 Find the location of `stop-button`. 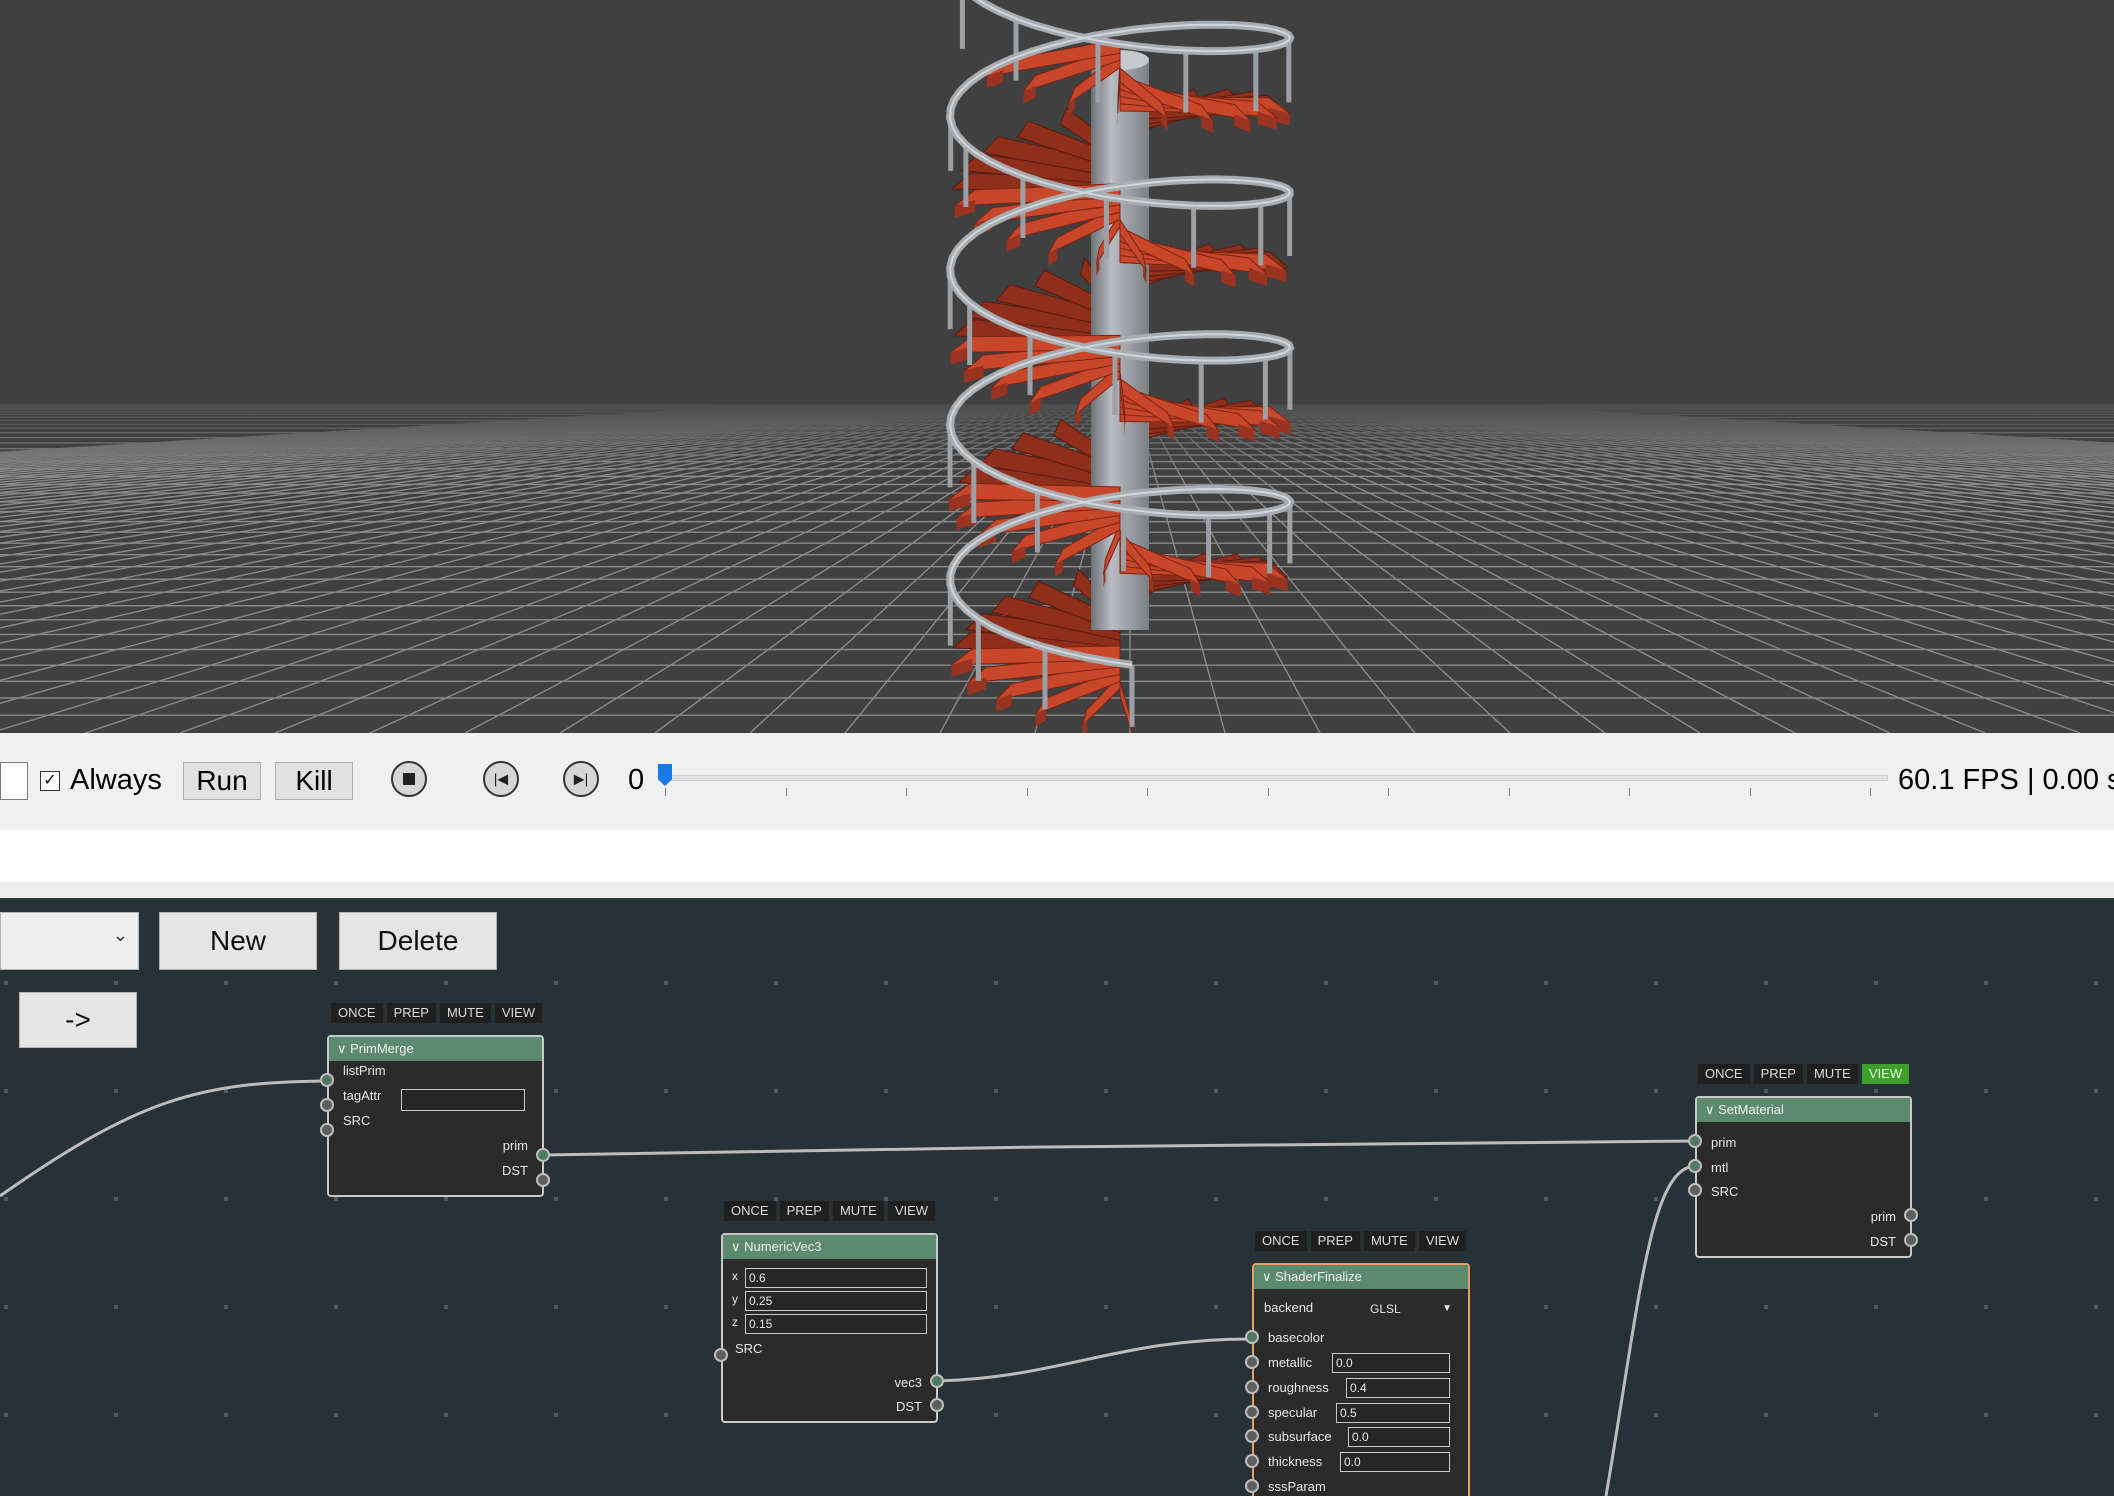

stop-button is located at coordinates (409, 779).